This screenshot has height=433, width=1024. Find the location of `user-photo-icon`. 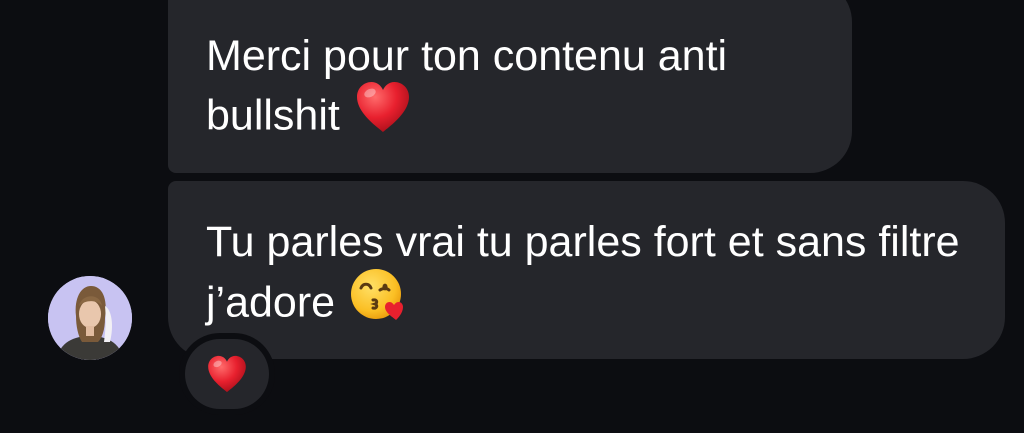

user-photo-icon is located at coordinates (90, 318).